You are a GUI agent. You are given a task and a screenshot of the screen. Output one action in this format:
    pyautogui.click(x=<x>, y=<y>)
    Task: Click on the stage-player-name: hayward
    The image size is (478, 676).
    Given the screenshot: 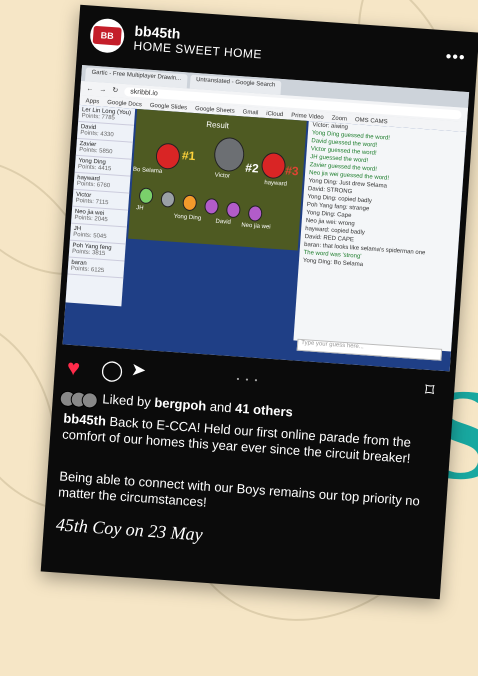 What is the action you would take?
    pyautogui.click(x=276, y=184)
    